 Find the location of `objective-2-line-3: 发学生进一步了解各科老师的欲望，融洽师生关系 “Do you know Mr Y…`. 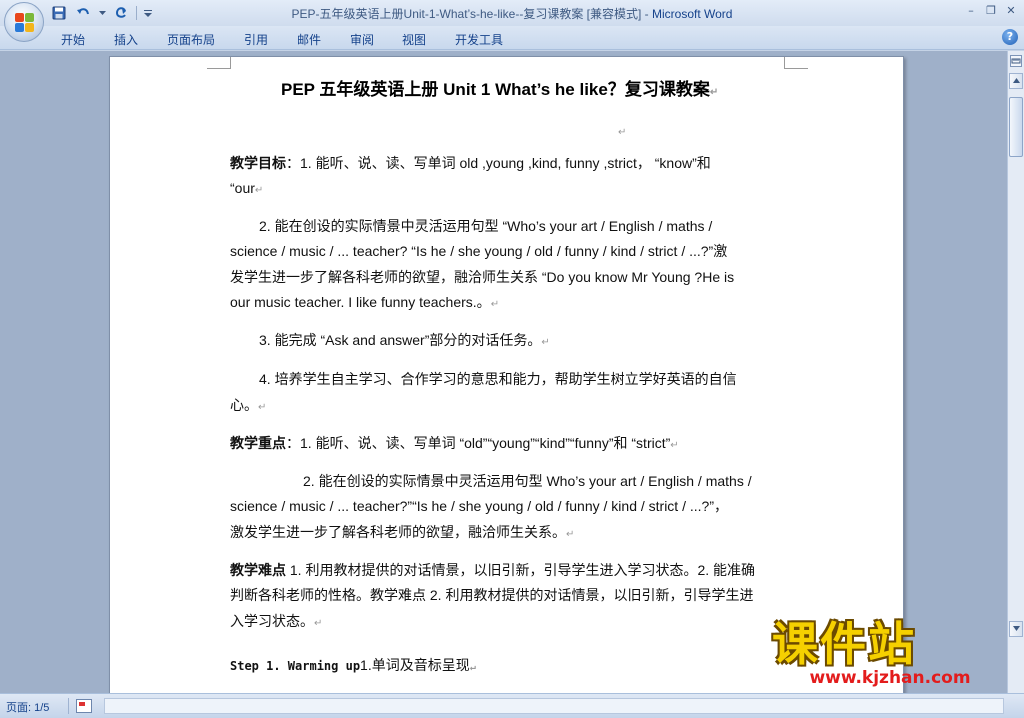

objective-2-line-3: 发学生进一步了解各科老师的欲望，融洽师生关系 “Do you know Mr Y… is located at coordinates (482, 277).